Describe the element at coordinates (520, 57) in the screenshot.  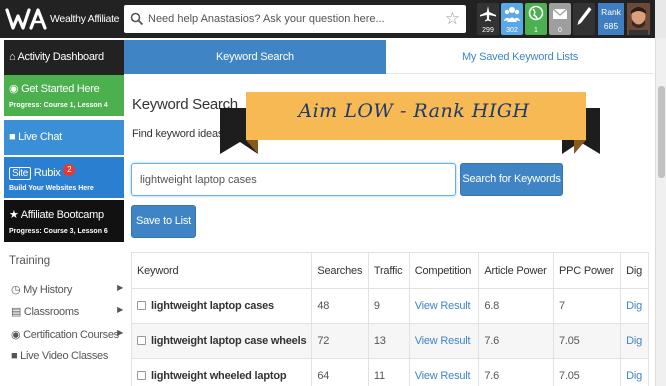
I see `tab-saved-keyword-lists: My Saved Keyword Lists` at that location.